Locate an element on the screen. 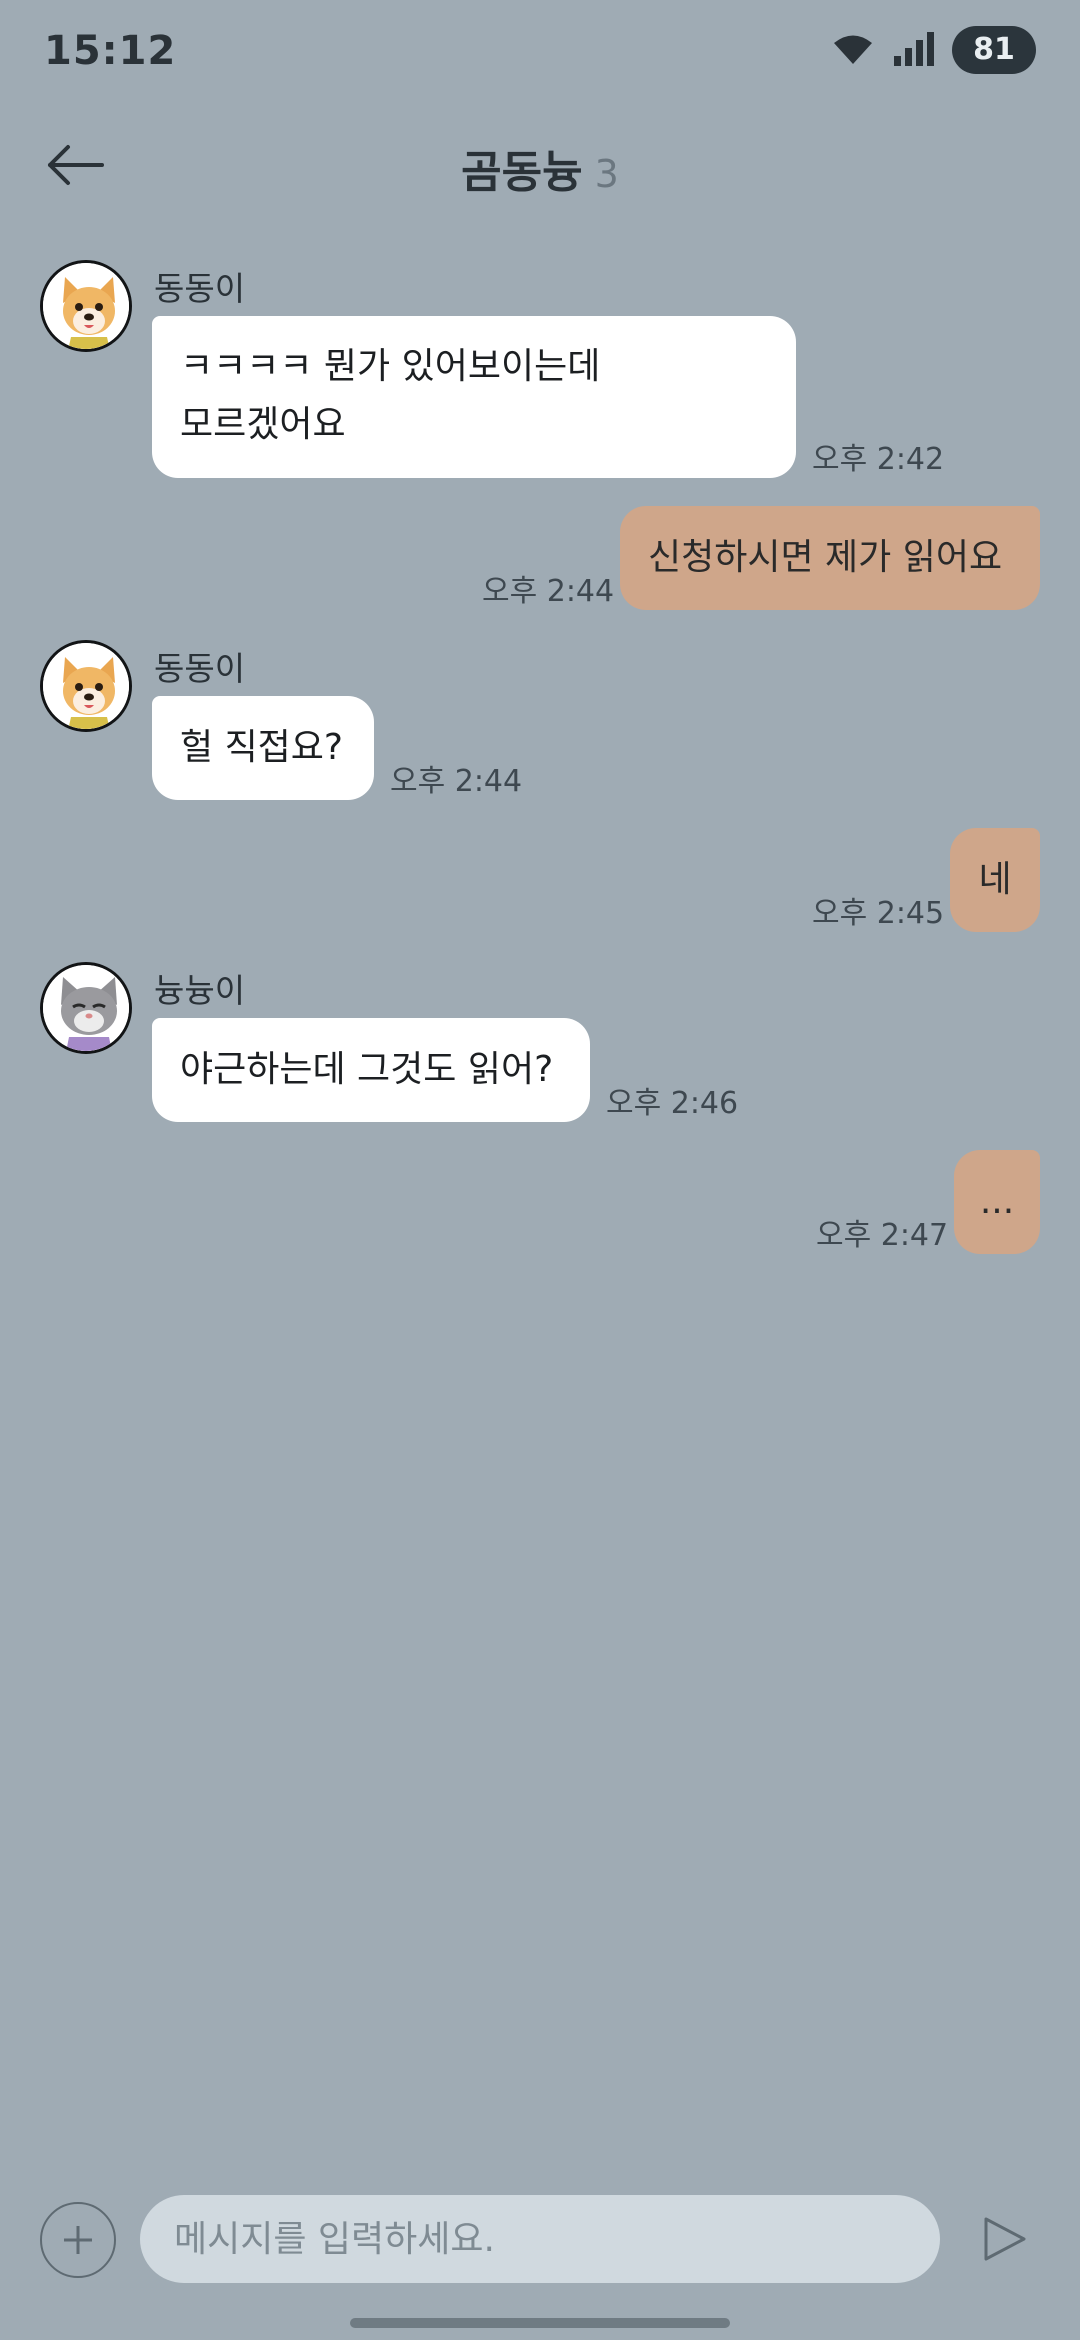  message-text: ㅋㅋㅋㅋ 뭔가 있어보이는데 모르겠어요 is located at coordinates (390, 396).